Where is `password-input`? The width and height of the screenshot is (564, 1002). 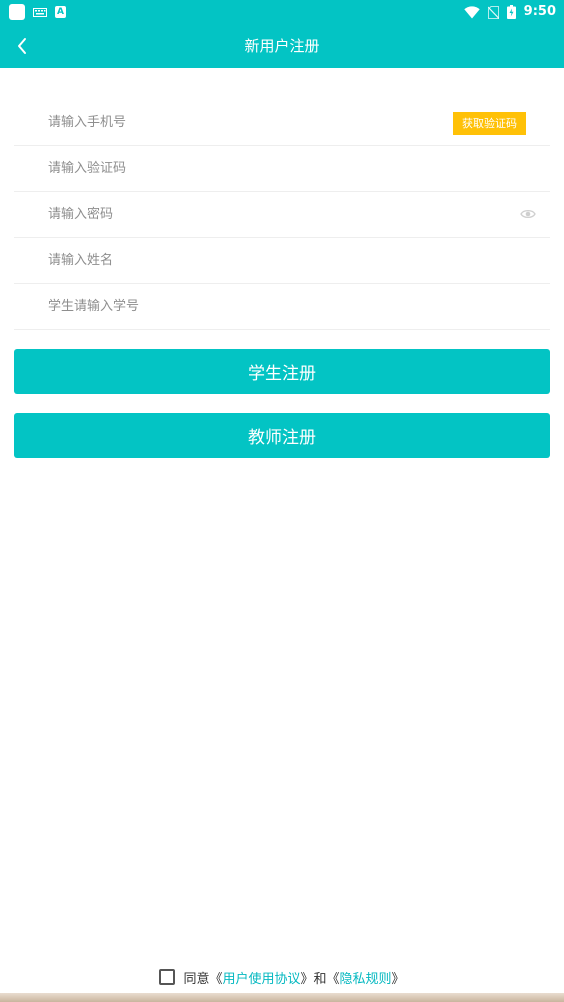
password-input is located at coordinates (238, 214).